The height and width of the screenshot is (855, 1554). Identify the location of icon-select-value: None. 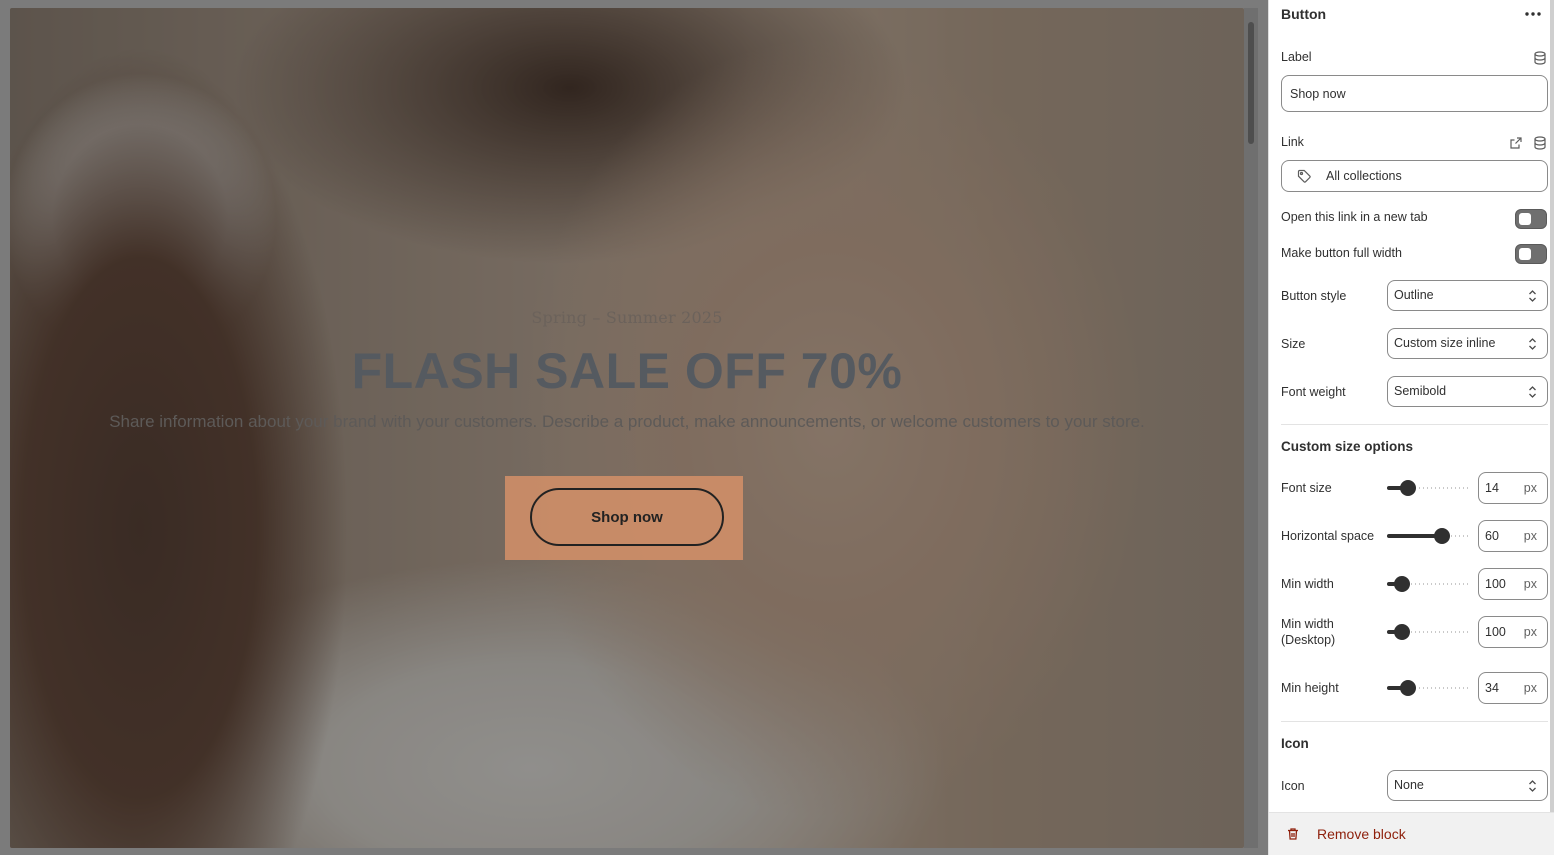
(1409, 785).